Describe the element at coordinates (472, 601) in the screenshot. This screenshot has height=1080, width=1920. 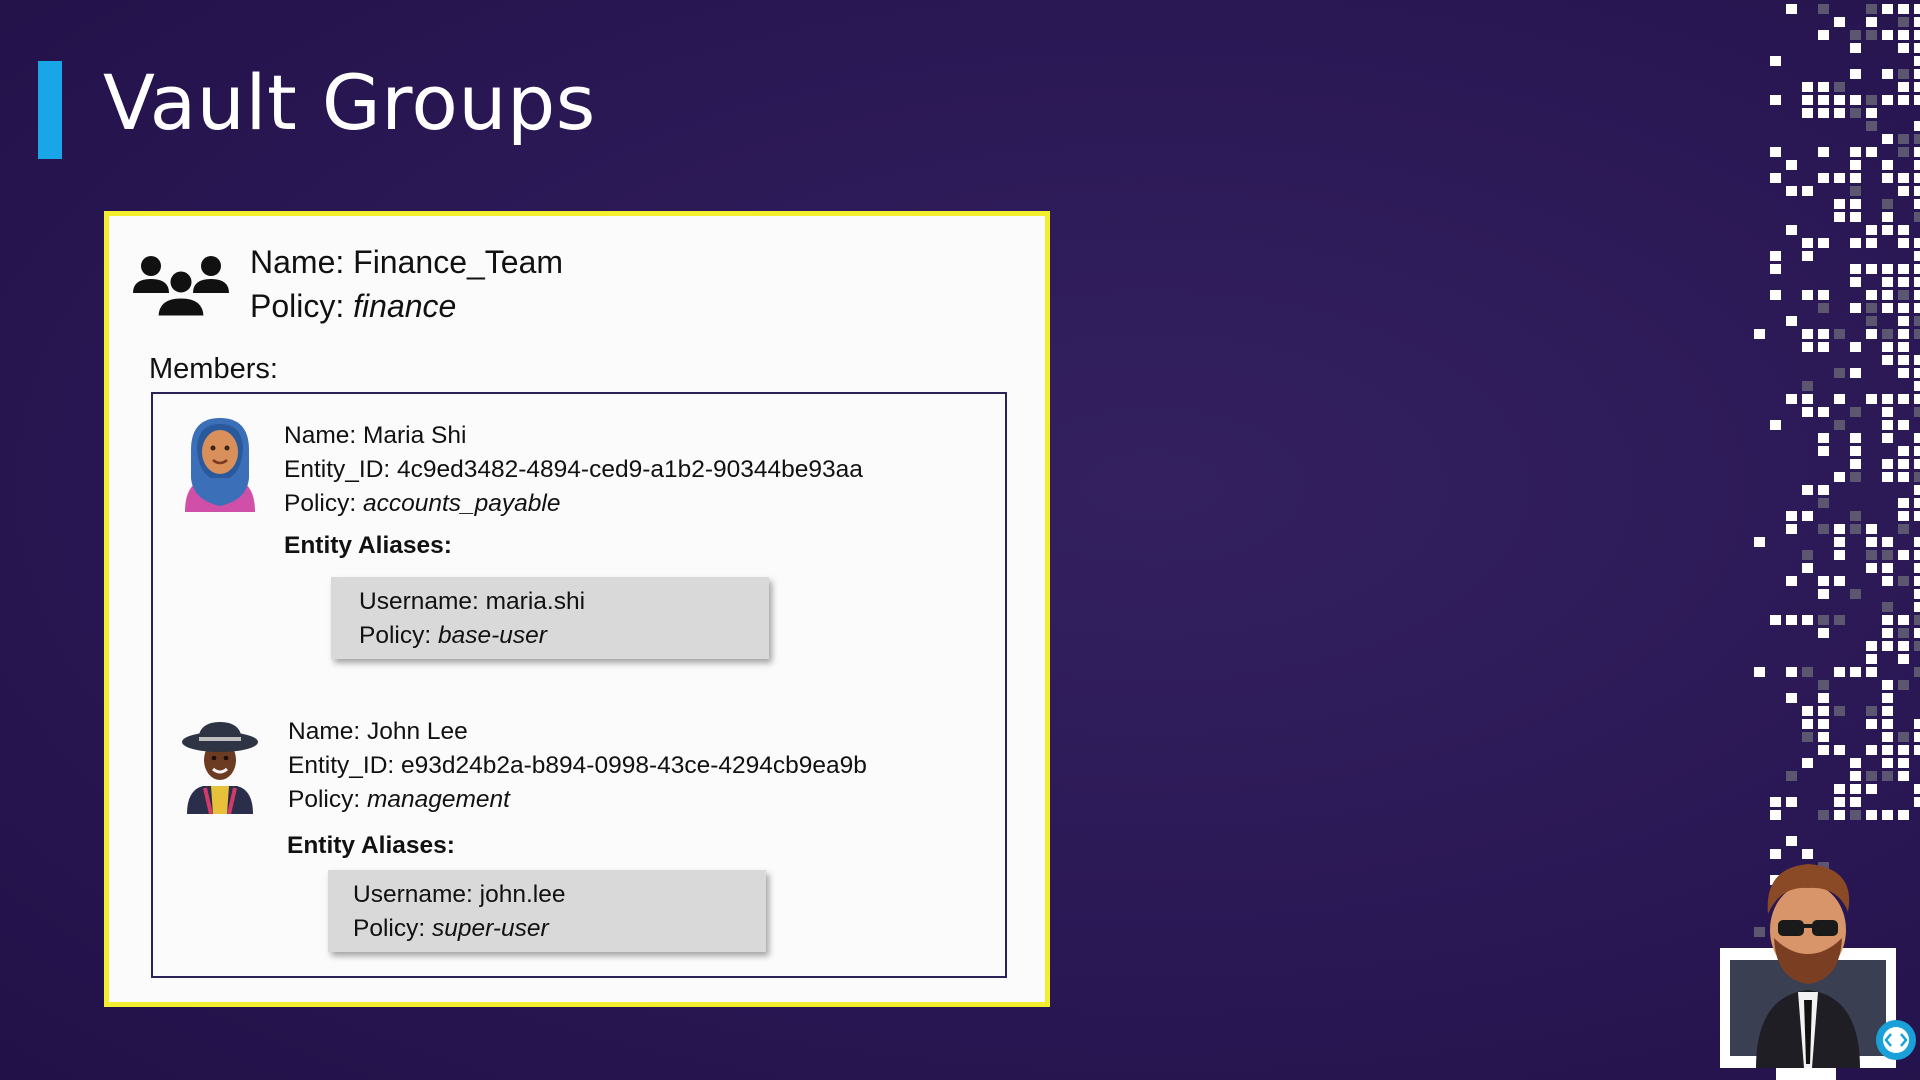
I see `alias-username: Username: maria.shi` at that location.